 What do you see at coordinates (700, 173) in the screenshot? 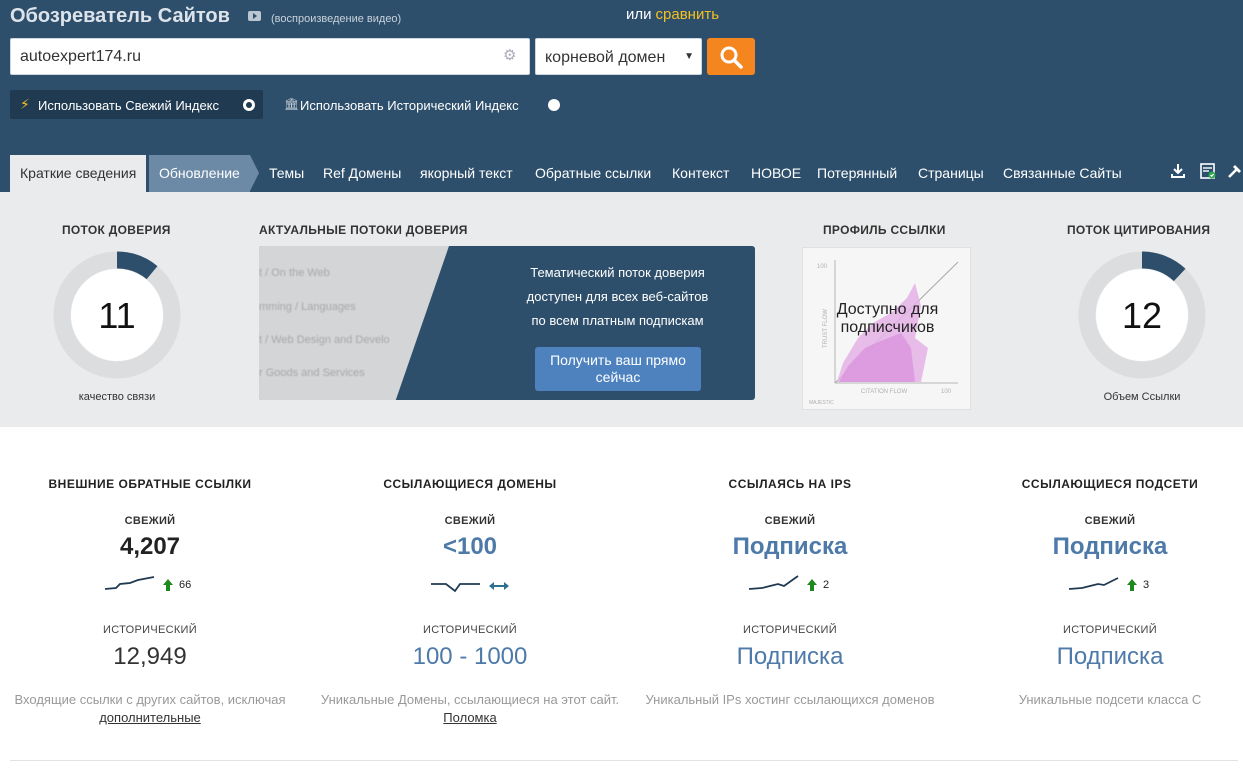
I see `tab-context: Контекст` at bounding box center [700, 173].